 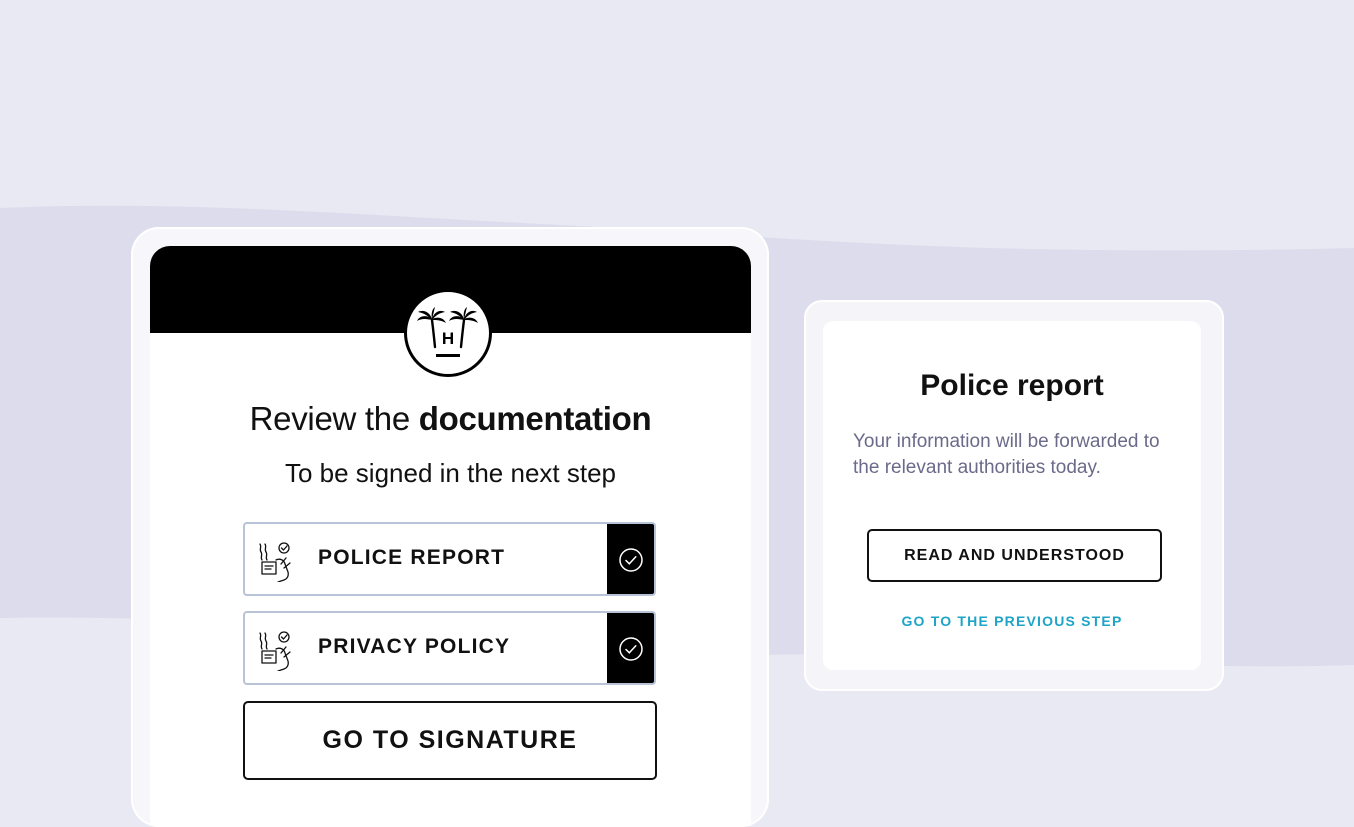 What do you see at coordinates (1012, 385) in the screenshot?
I see `dialog-title: Police report` at bounding box center [1012, 385].